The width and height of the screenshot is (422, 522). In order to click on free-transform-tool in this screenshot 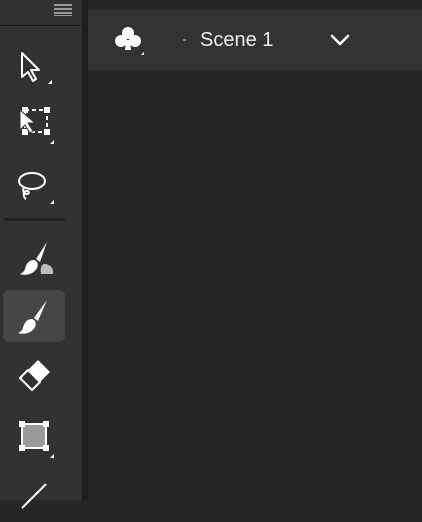, I will do `click(34, 124)`.